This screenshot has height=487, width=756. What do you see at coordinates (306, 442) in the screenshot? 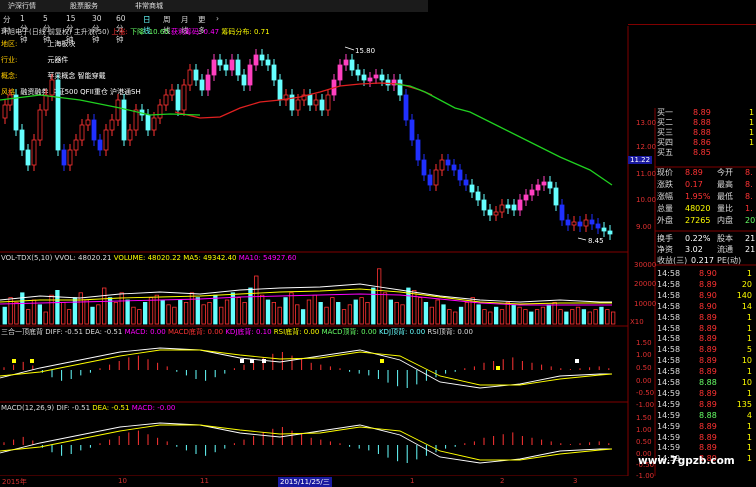
I see `macd-dea` at bounding box center [306, 442].